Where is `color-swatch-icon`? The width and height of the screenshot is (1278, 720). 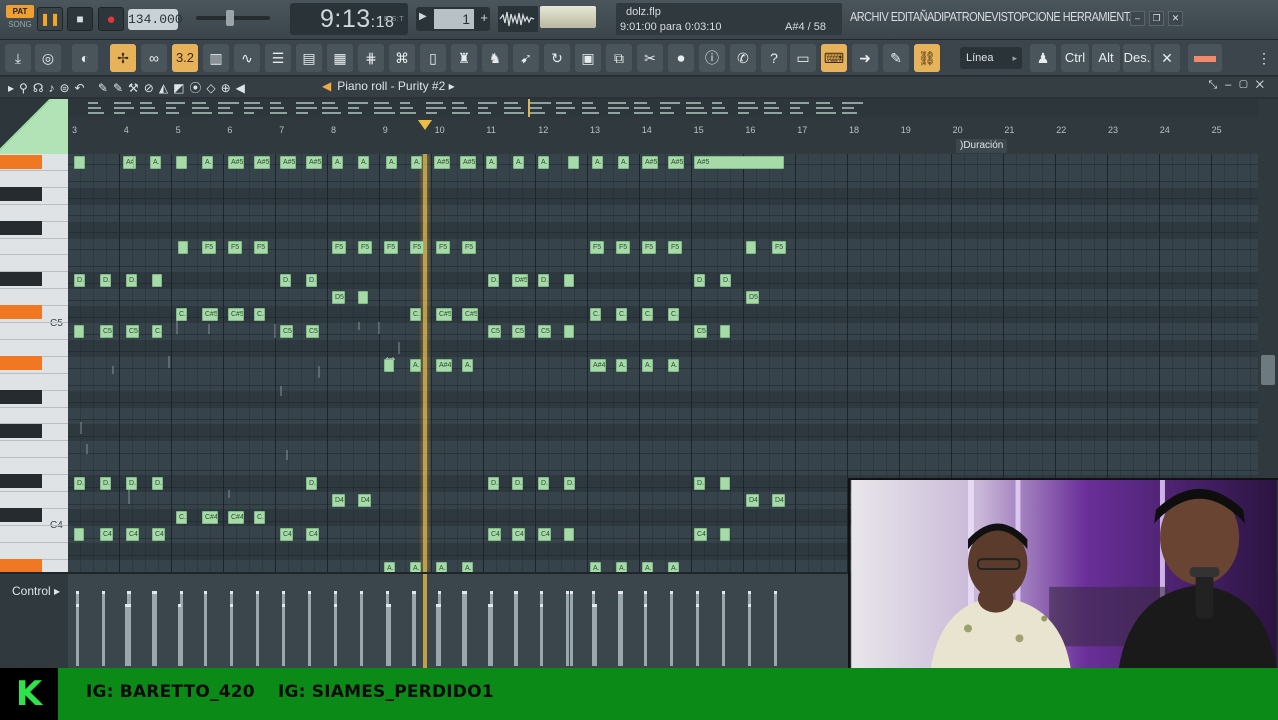
color-swatch-icon is located at coordinates (1205, 58).